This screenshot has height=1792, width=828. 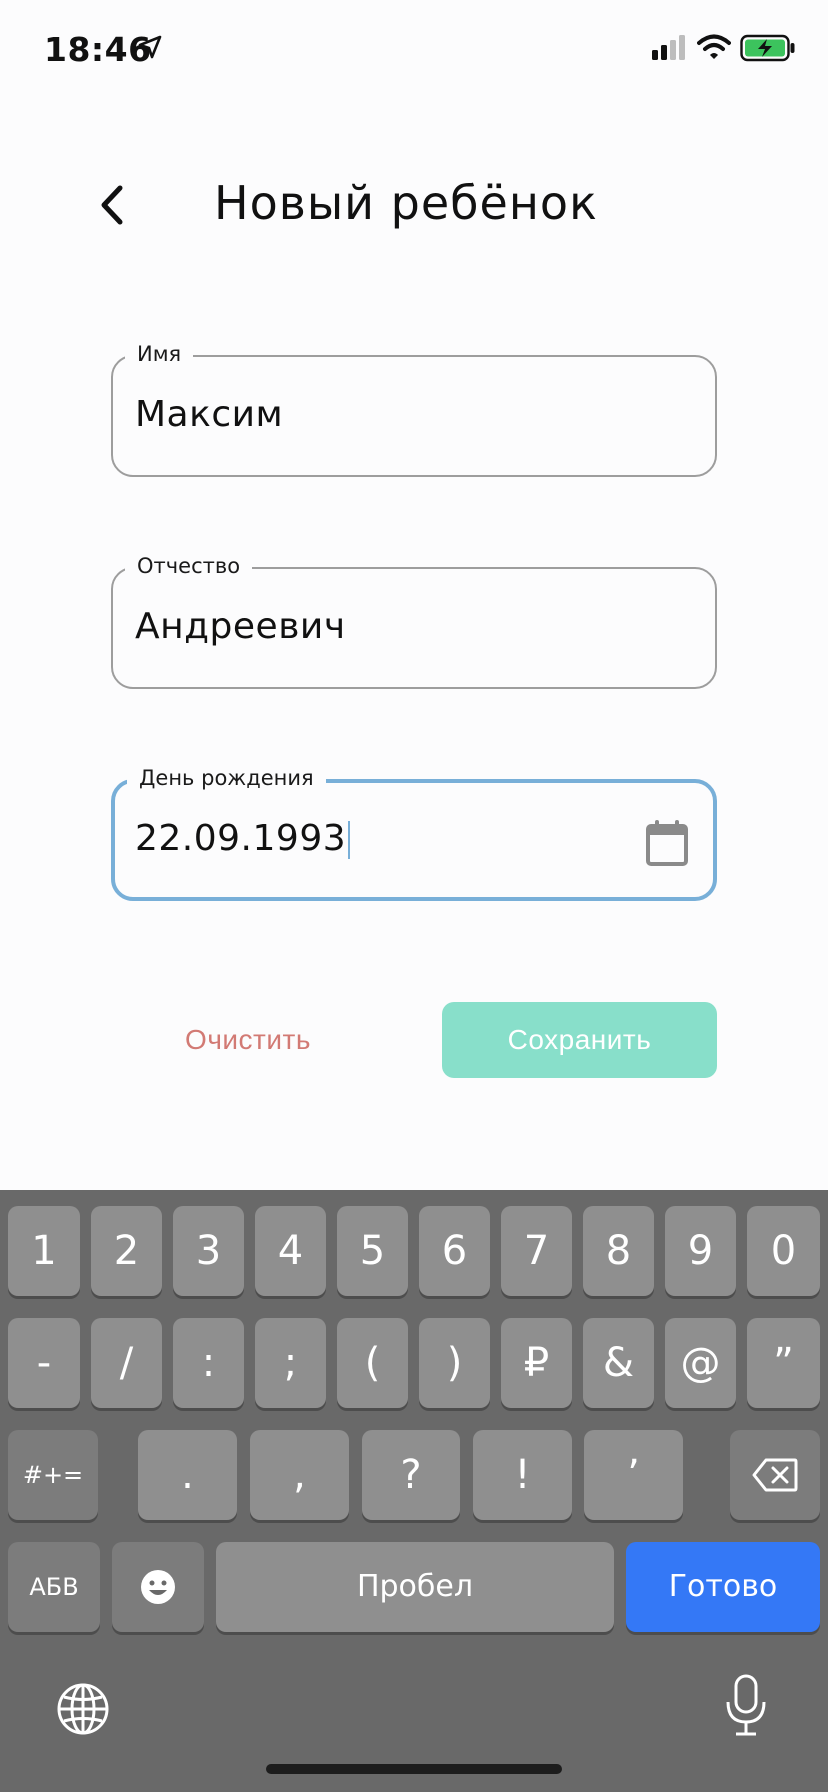 What do you see at coordinates (414, 1769) in the screenshot?
I see `home-indicator` at bounding box center [414, 1769].